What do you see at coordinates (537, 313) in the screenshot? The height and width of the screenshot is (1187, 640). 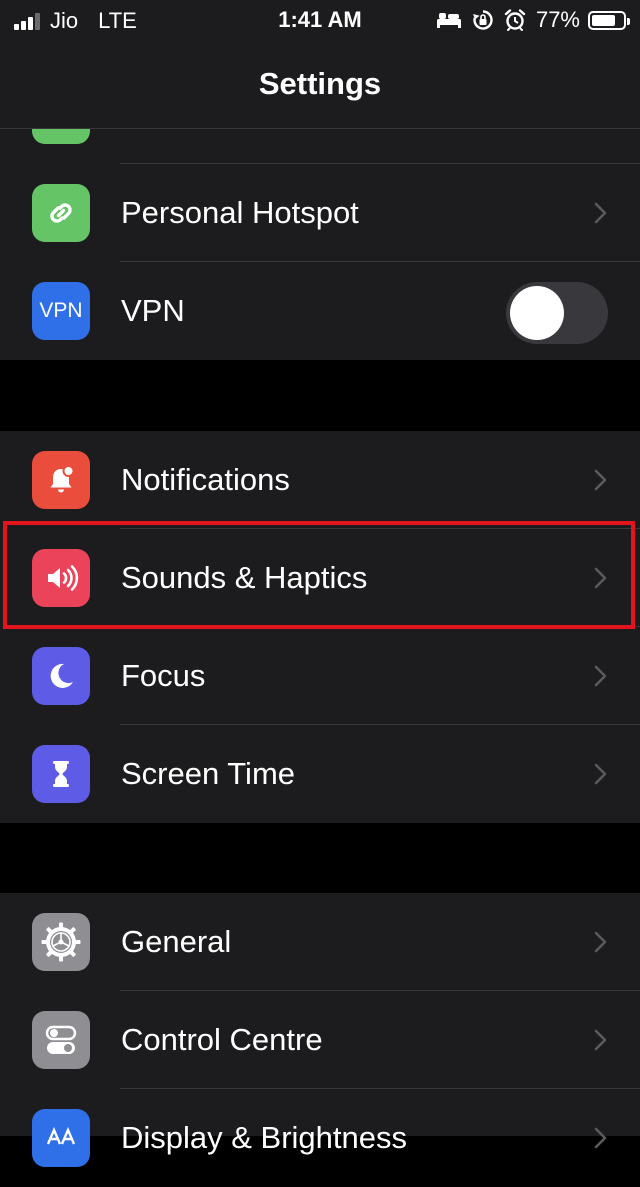 I see `toggle-knob` at bounding box center [537, 313].